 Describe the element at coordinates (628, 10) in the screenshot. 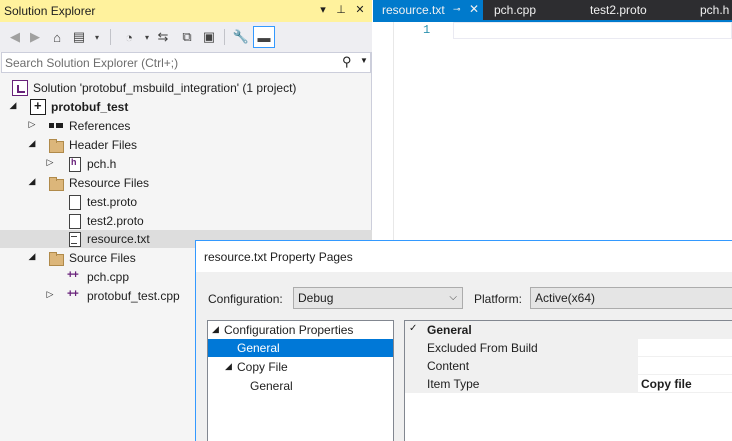

I see `tab-test2-proto: test2.proto` at that location.